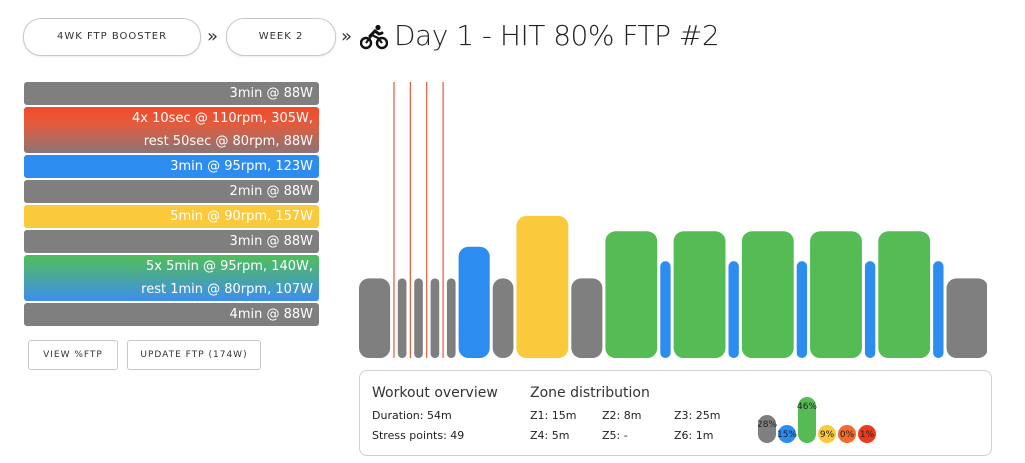 The width and height of the screenshot is (1025, 463). I want to click on zone-z3-label: Z3: 25m, so click(697, 415).